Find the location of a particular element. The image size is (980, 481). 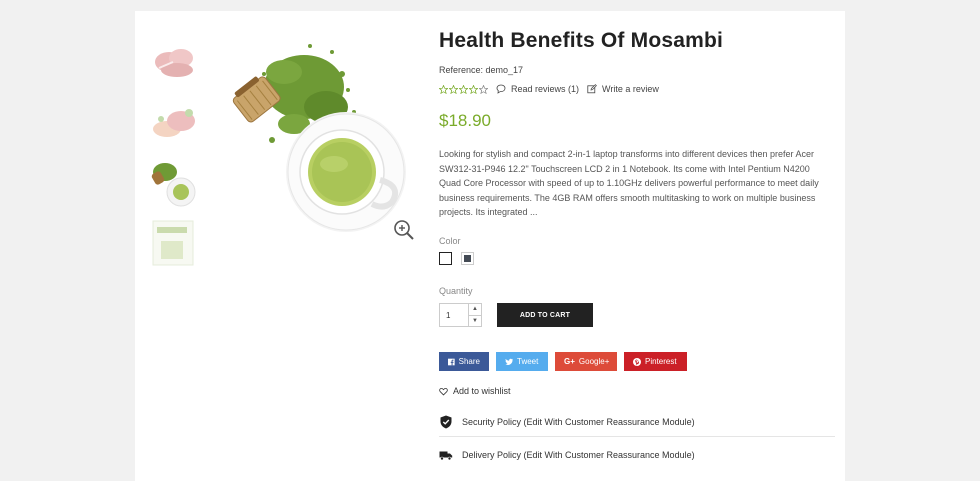

reviews-row: Read reviews (1) Write a review is located at coordinates (549, 89).